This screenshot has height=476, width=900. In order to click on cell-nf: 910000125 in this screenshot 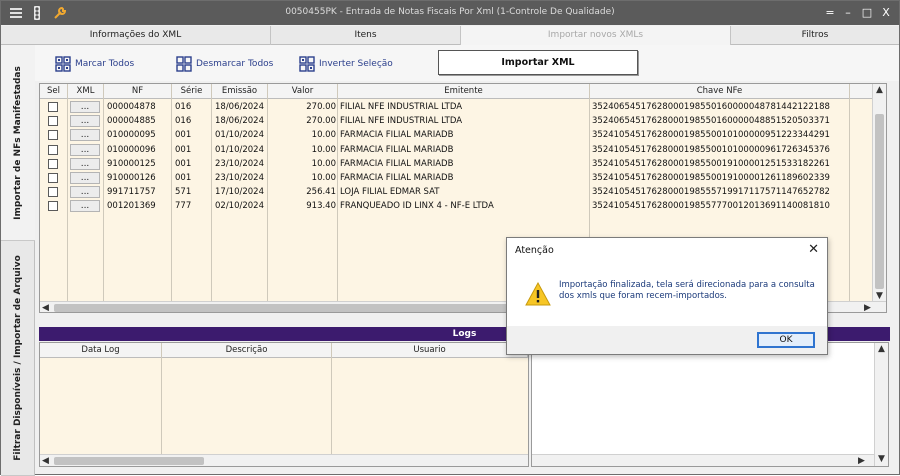, I will do `click(131, 163)`.